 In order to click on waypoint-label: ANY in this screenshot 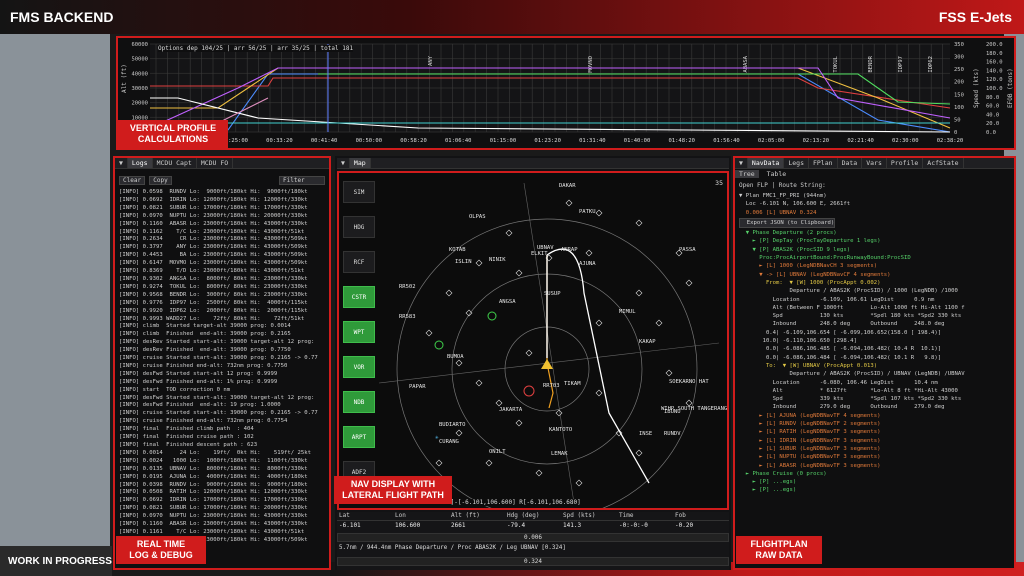, I will do `click(431, 60)`.